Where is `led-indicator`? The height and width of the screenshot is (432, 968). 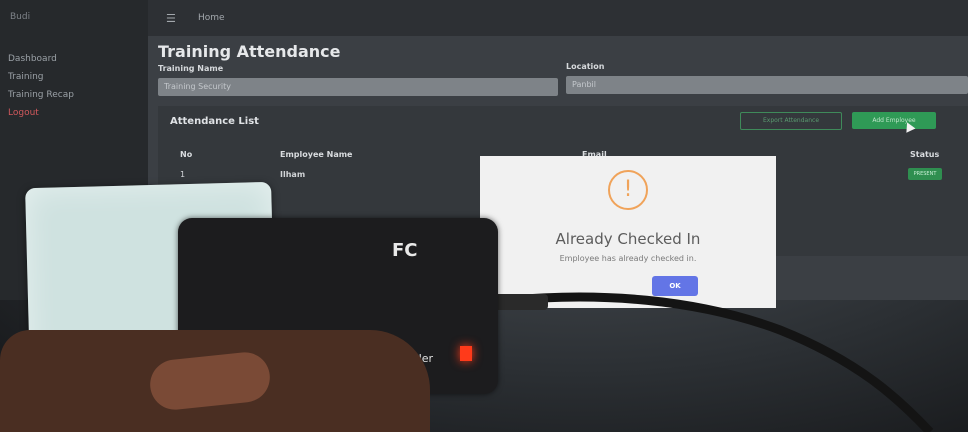 led-indicator is located at coordinates (466, 353).